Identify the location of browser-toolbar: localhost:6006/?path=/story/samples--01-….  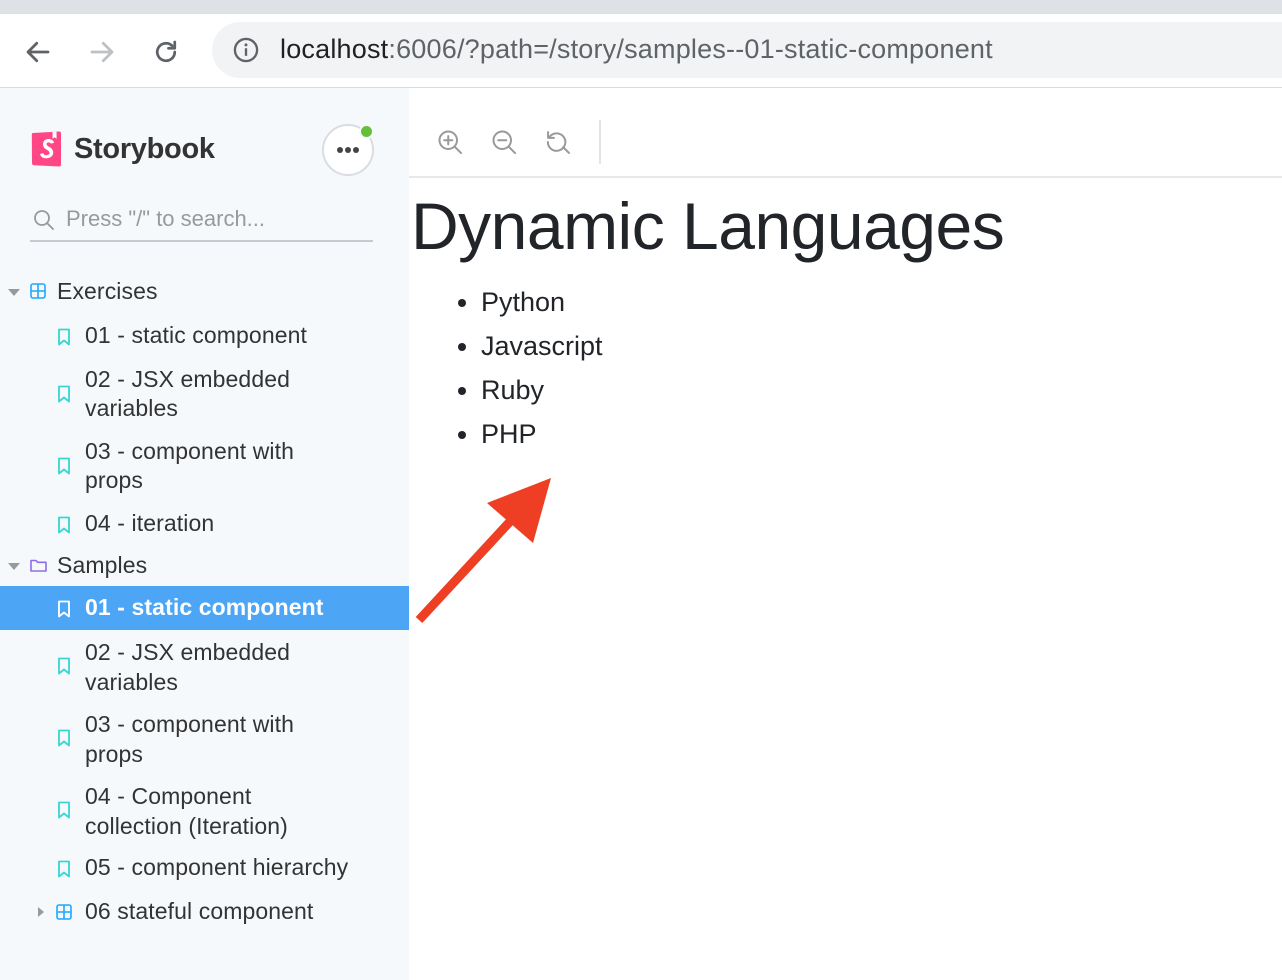
(641, 51).